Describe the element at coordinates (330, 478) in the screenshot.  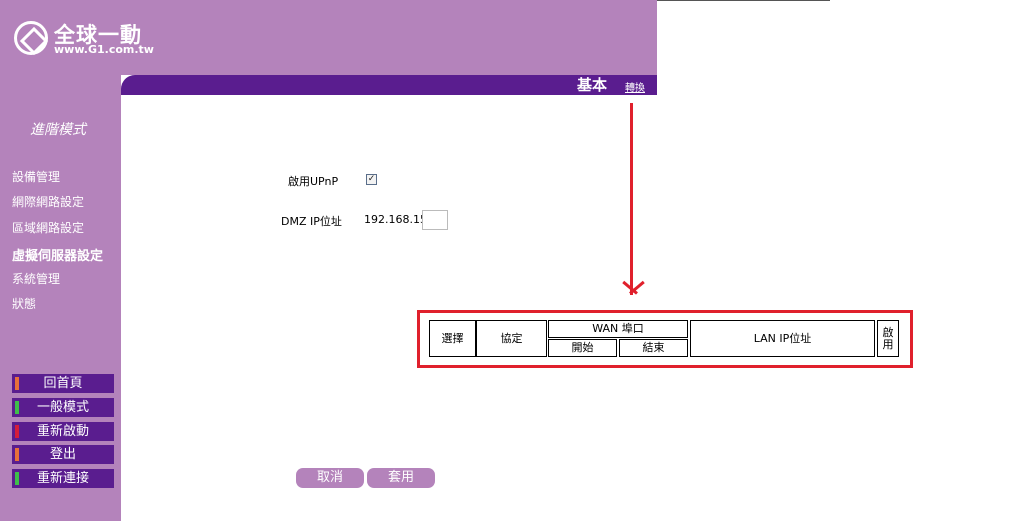
I see `cancel-button: 取消` at that location.